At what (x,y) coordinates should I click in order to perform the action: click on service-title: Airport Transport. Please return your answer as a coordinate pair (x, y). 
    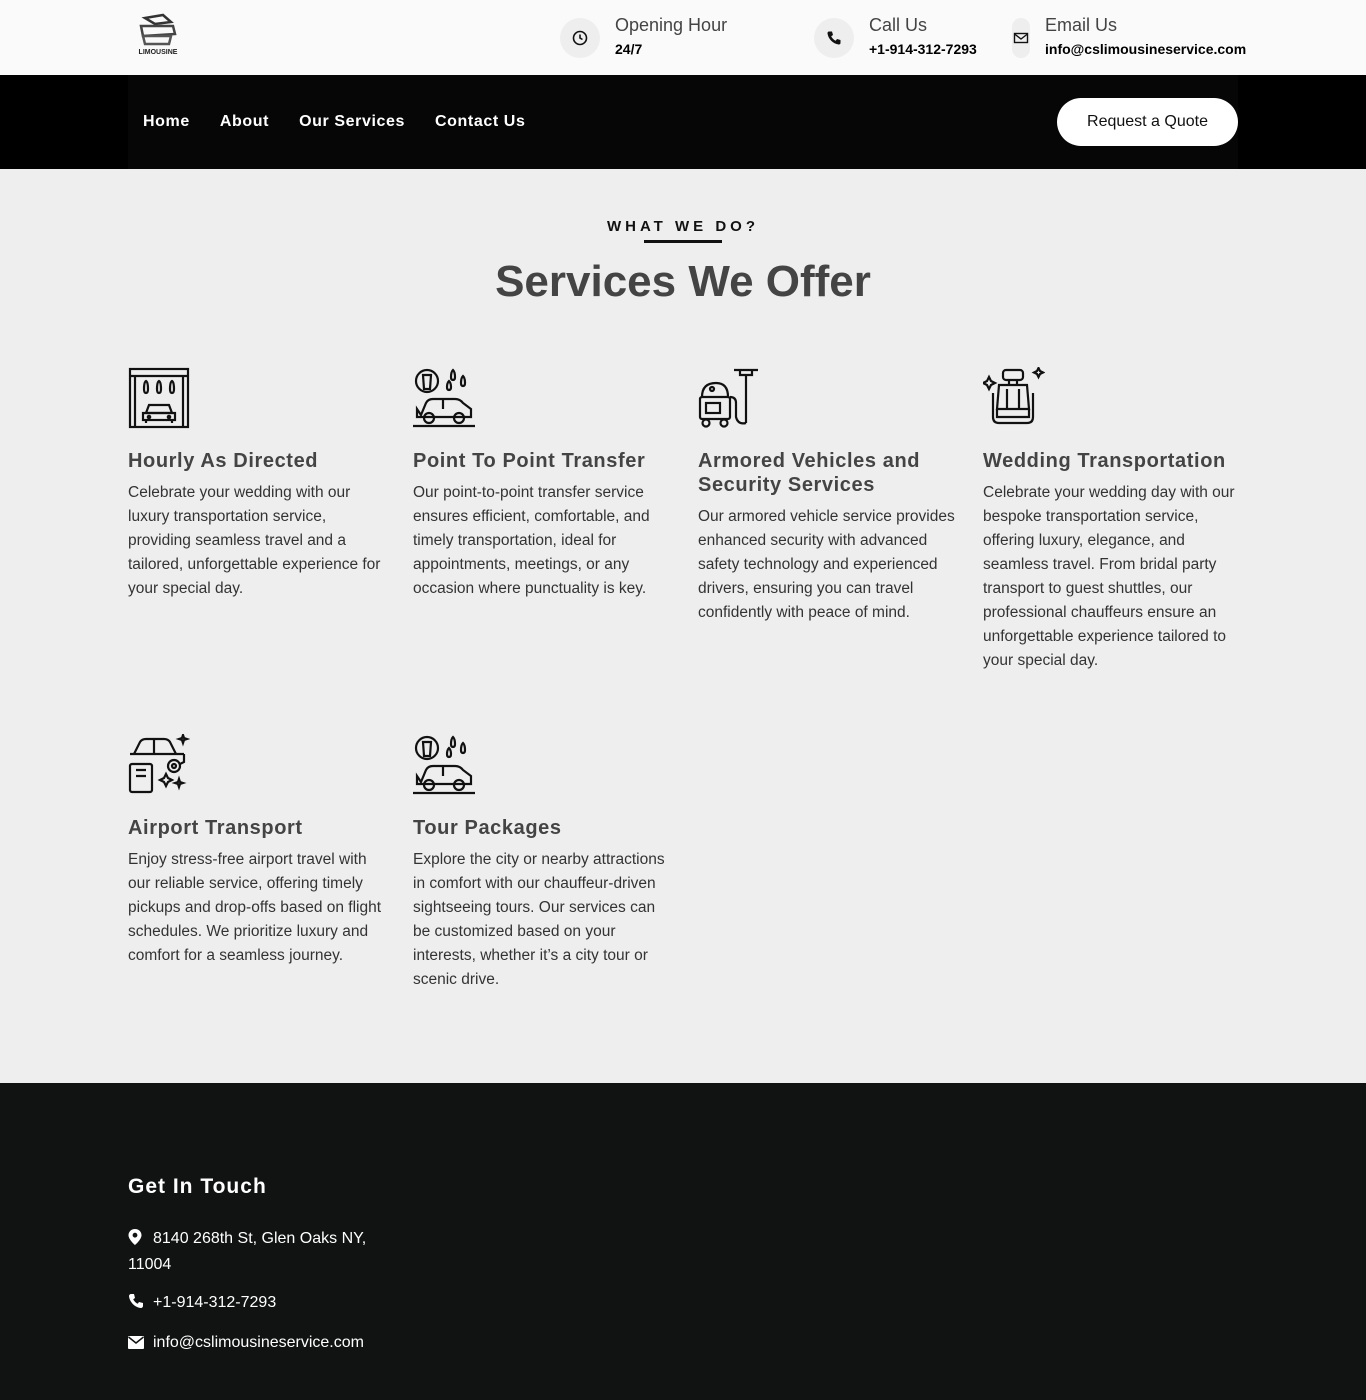
    Looking at the image, I should click on (215, 828).